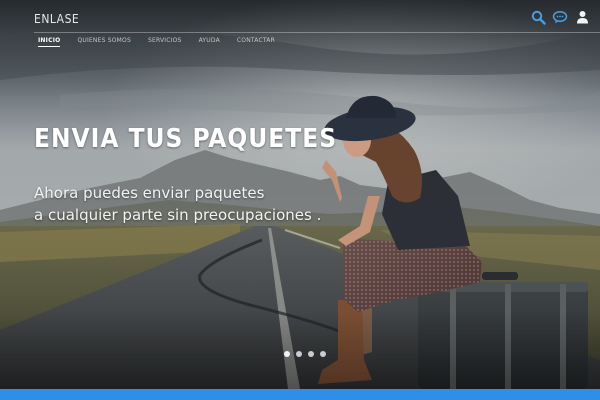  I want to click on hero-subtitle-line-1: Ahora puedes enviar paquetes, so click(149, 193).